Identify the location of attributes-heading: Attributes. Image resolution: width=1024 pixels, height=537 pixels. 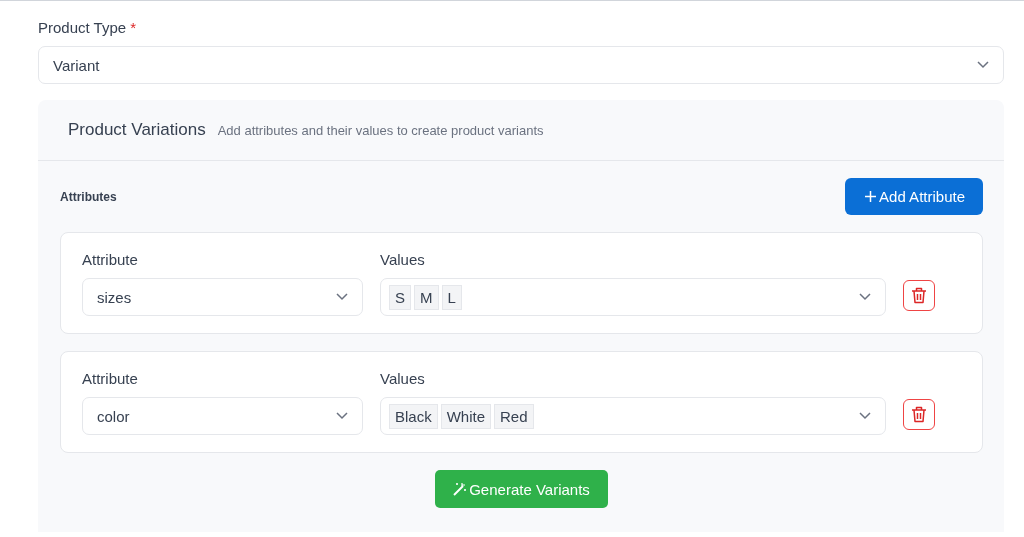
(88, 196).